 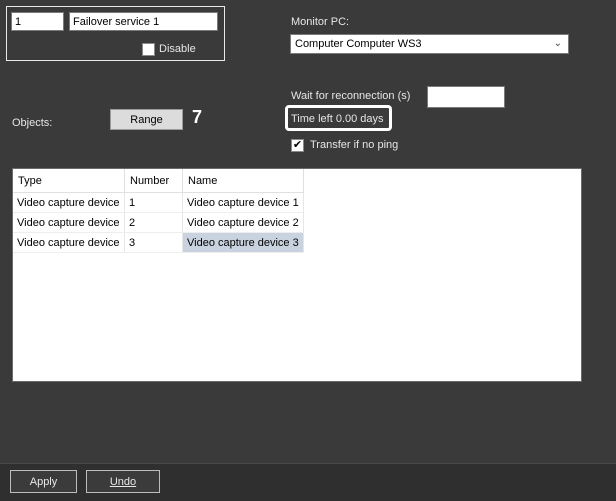 What do you see at coordinates (351, 96) in the screenshot?
I see `wait-reconnection-label: Wait for reconnection (s)` at bounding box center [351, 96].